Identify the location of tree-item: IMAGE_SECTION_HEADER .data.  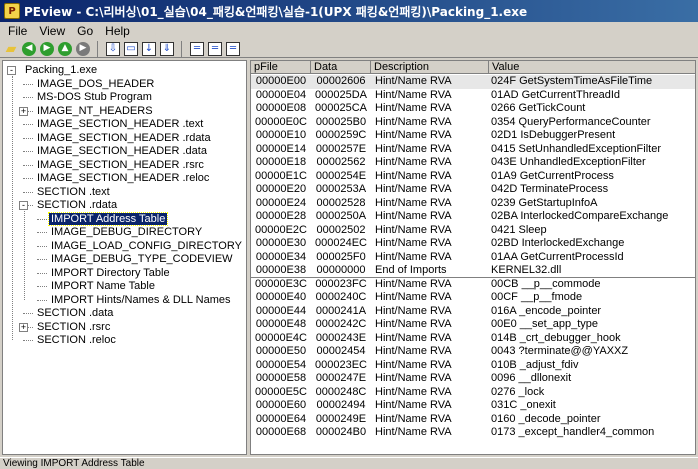
(122, 151).